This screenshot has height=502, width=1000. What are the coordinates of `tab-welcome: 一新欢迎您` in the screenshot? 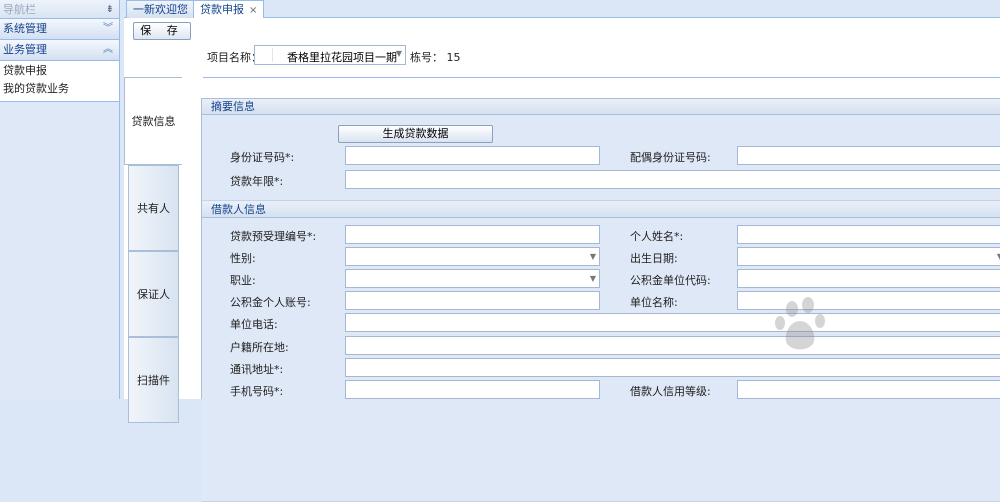 It's located at (160, 9).